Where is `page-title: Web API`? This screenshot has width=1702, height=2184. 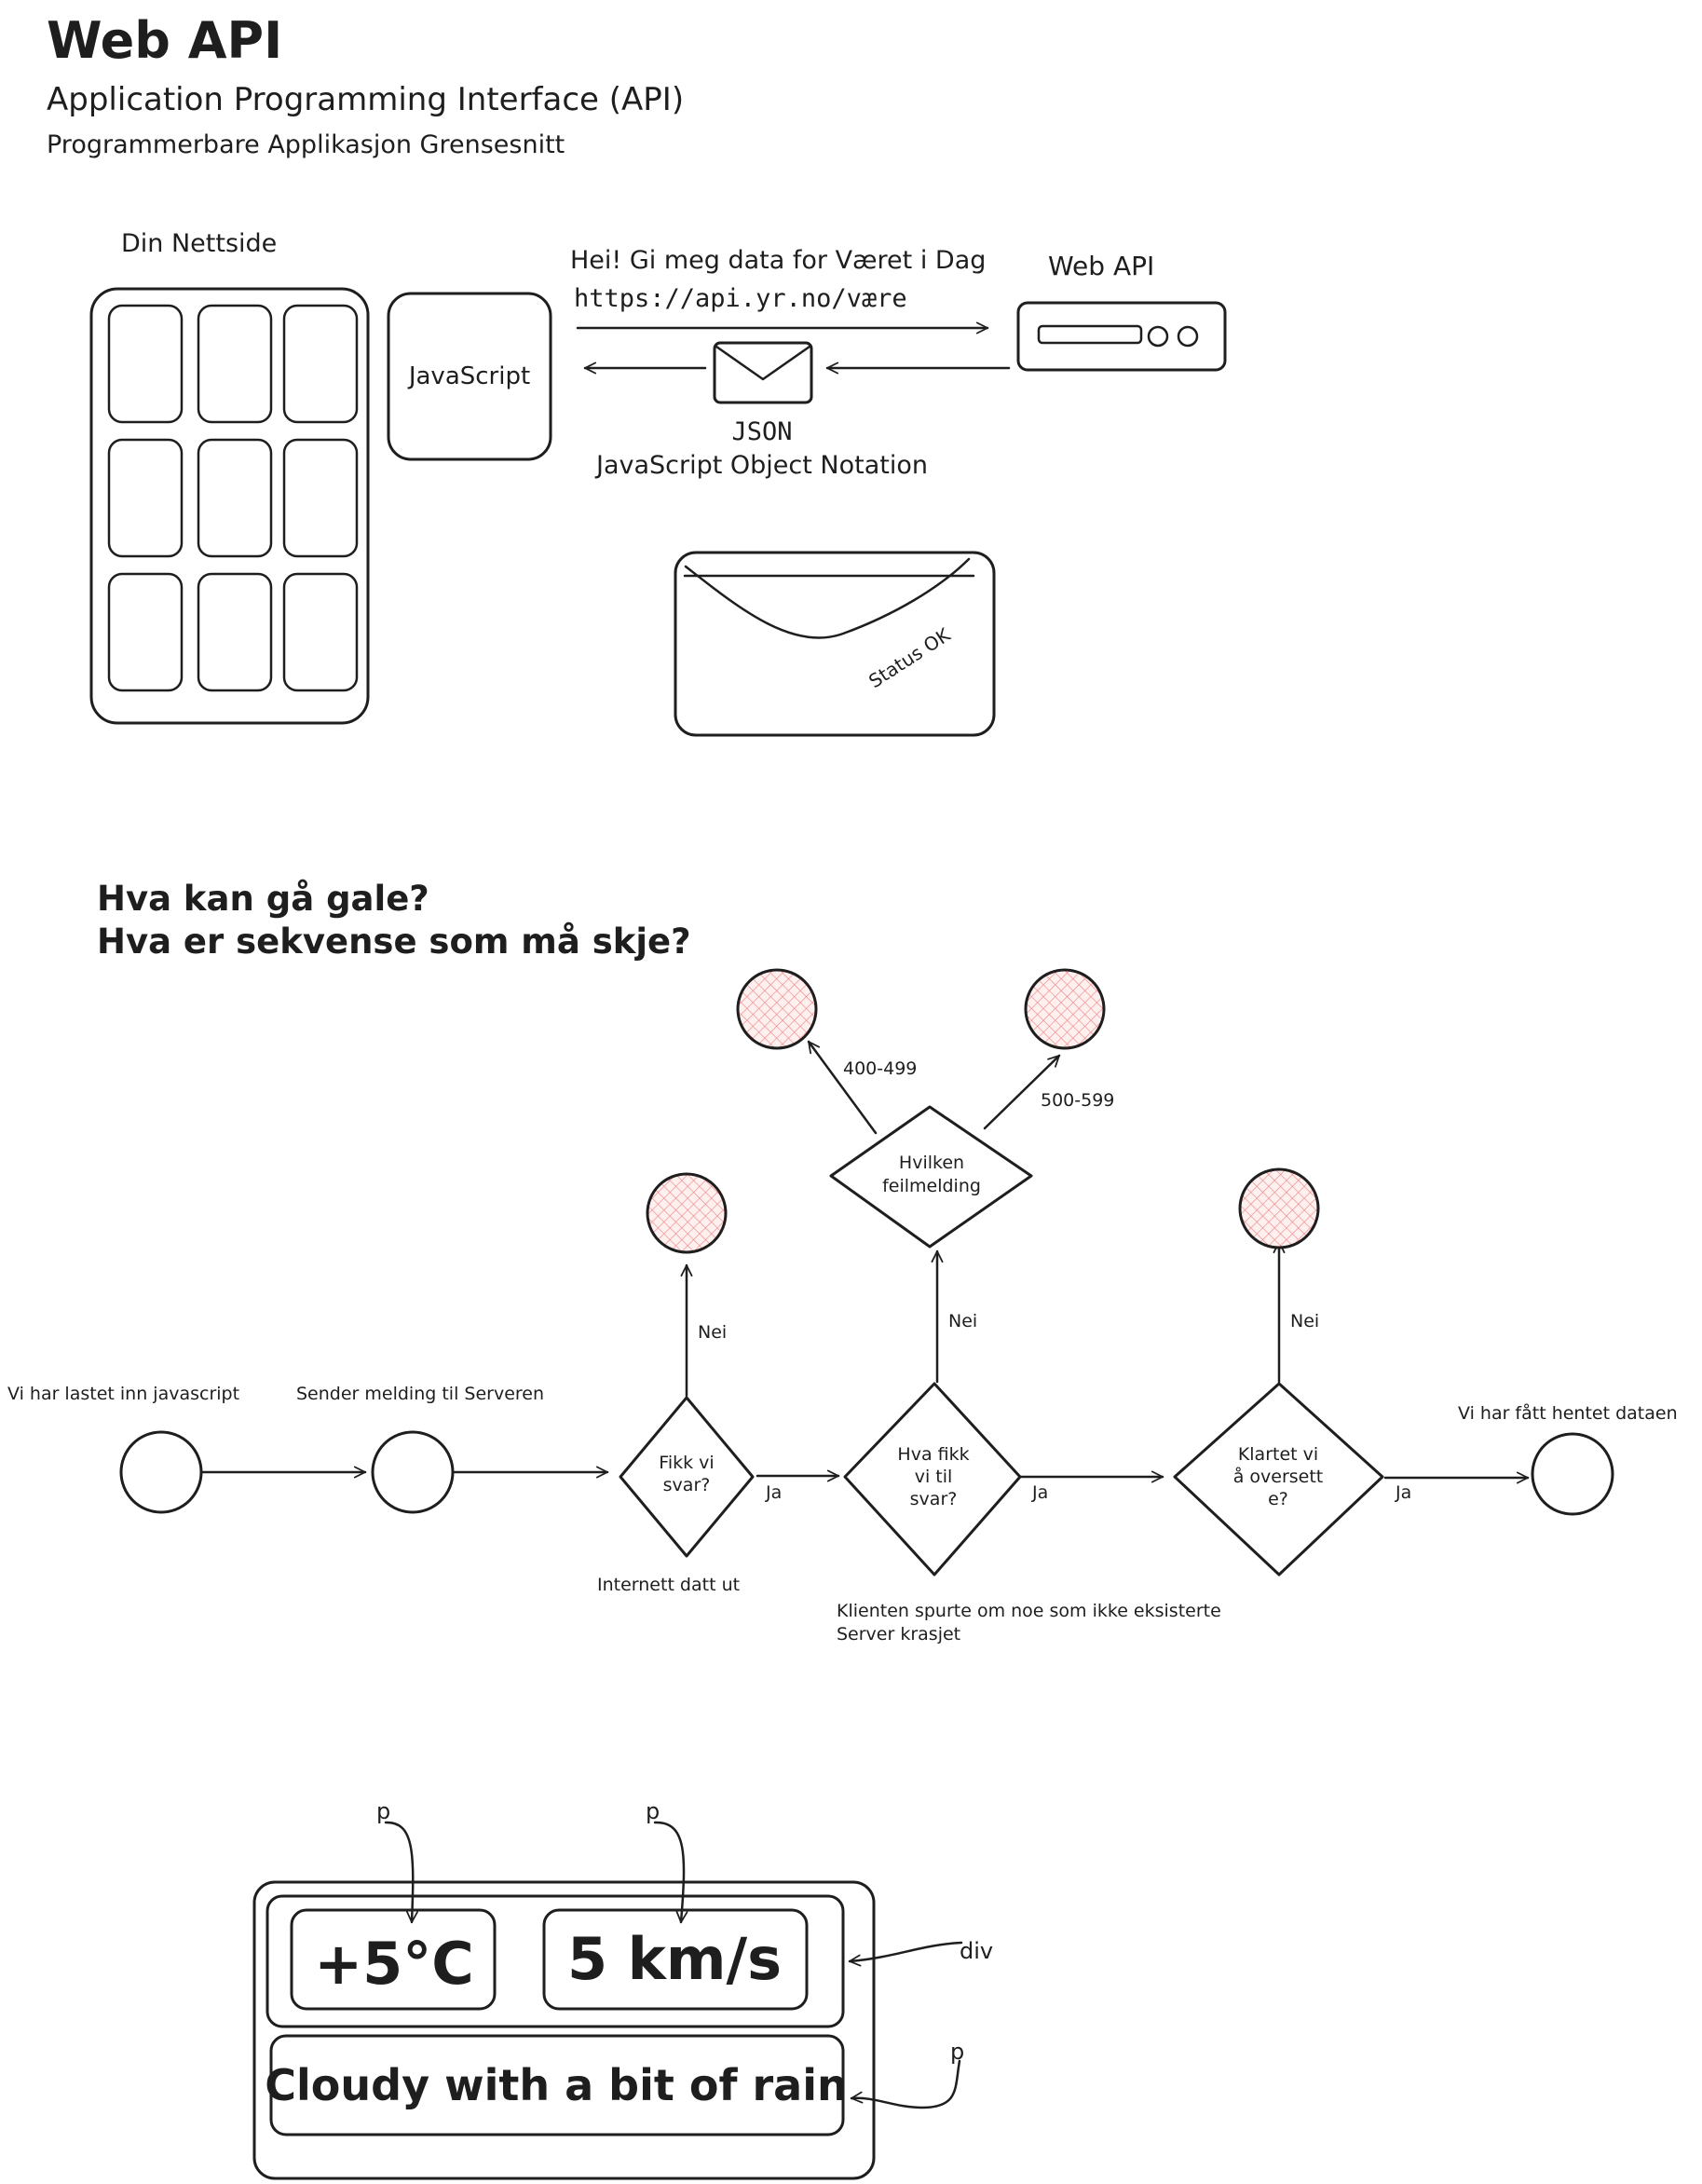 page-title: Web API is located at coordinates (165, 40).